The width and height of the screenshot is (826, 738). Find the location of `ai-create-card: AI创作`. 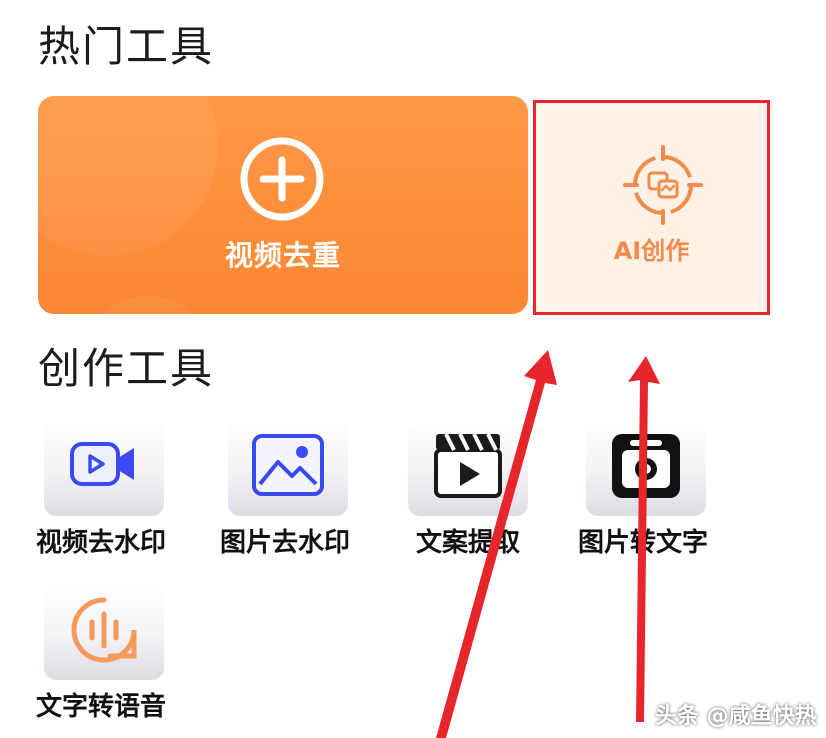

ai-create-card: AI创作 is located at coordinates (651, 207).